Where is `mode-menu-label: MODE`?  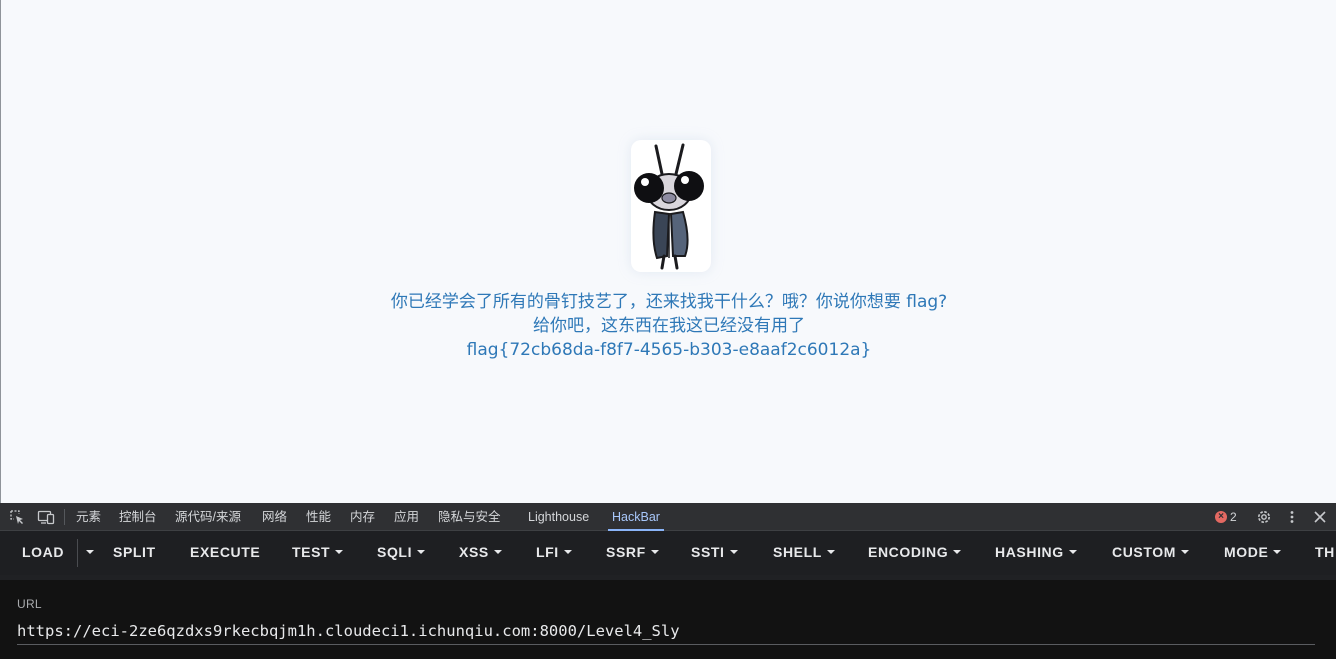 mode-menu-label: MODE is located at coordinates (1246, 552).